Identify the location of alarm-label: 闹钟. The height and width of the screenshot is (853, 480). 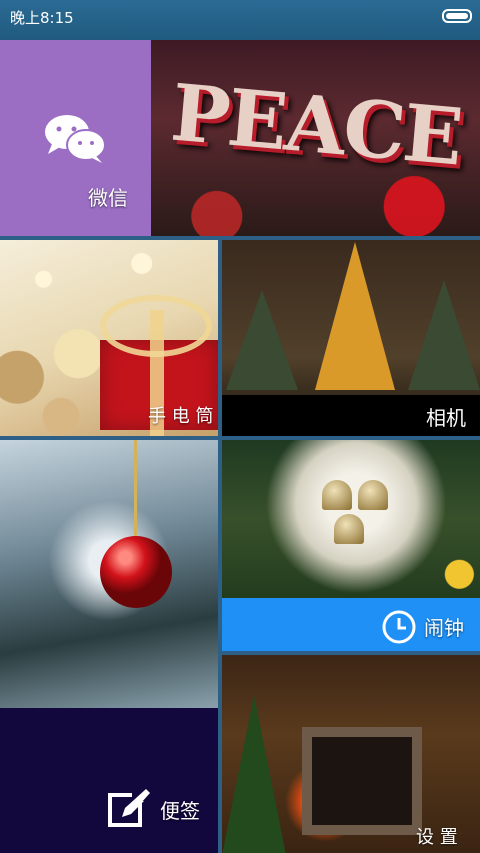
(444, 628).